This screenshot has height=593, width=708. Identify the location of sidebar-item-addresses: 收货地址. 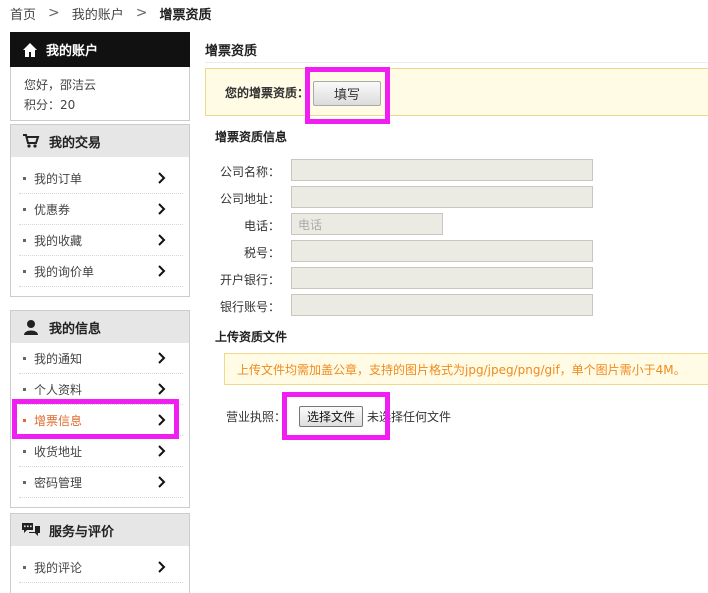
(101, 451).